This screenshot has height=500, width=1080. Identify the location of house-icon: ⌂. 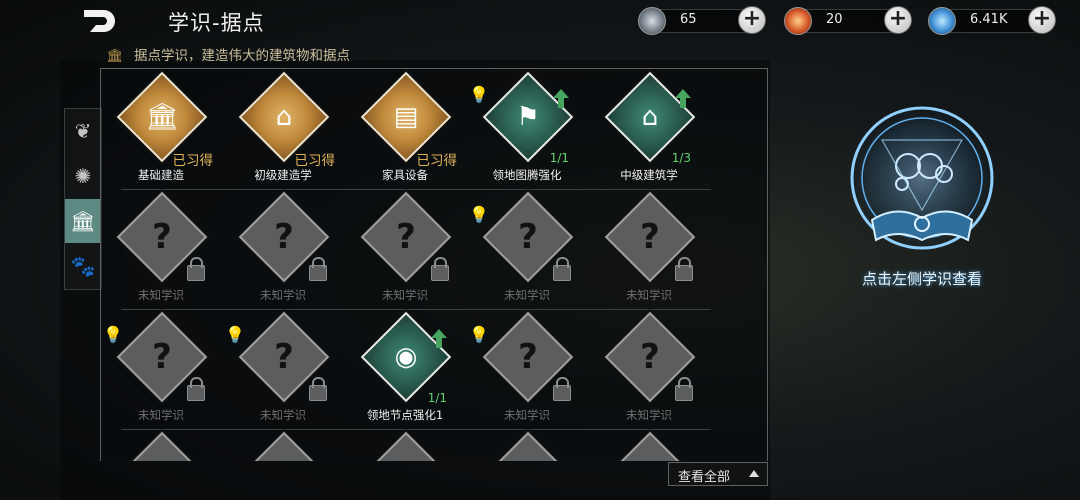
(284, 117).